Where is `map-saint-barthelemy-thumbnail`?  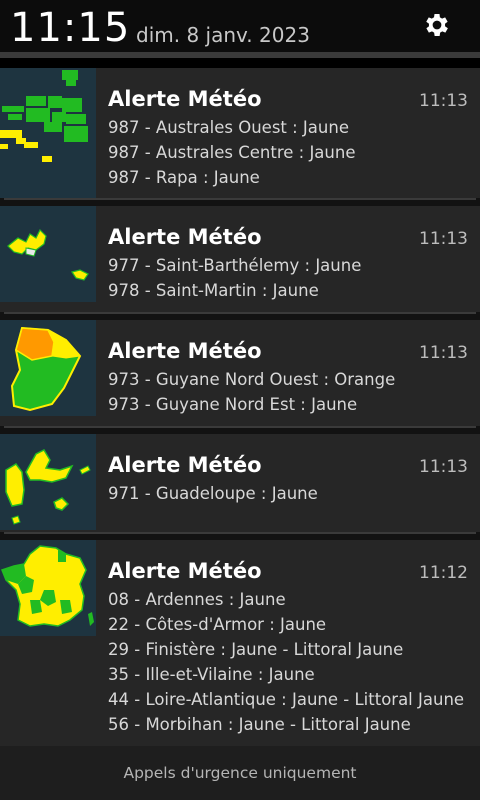 map-saint-barthelemy-thumbnail is located at coordinates (48, 254).